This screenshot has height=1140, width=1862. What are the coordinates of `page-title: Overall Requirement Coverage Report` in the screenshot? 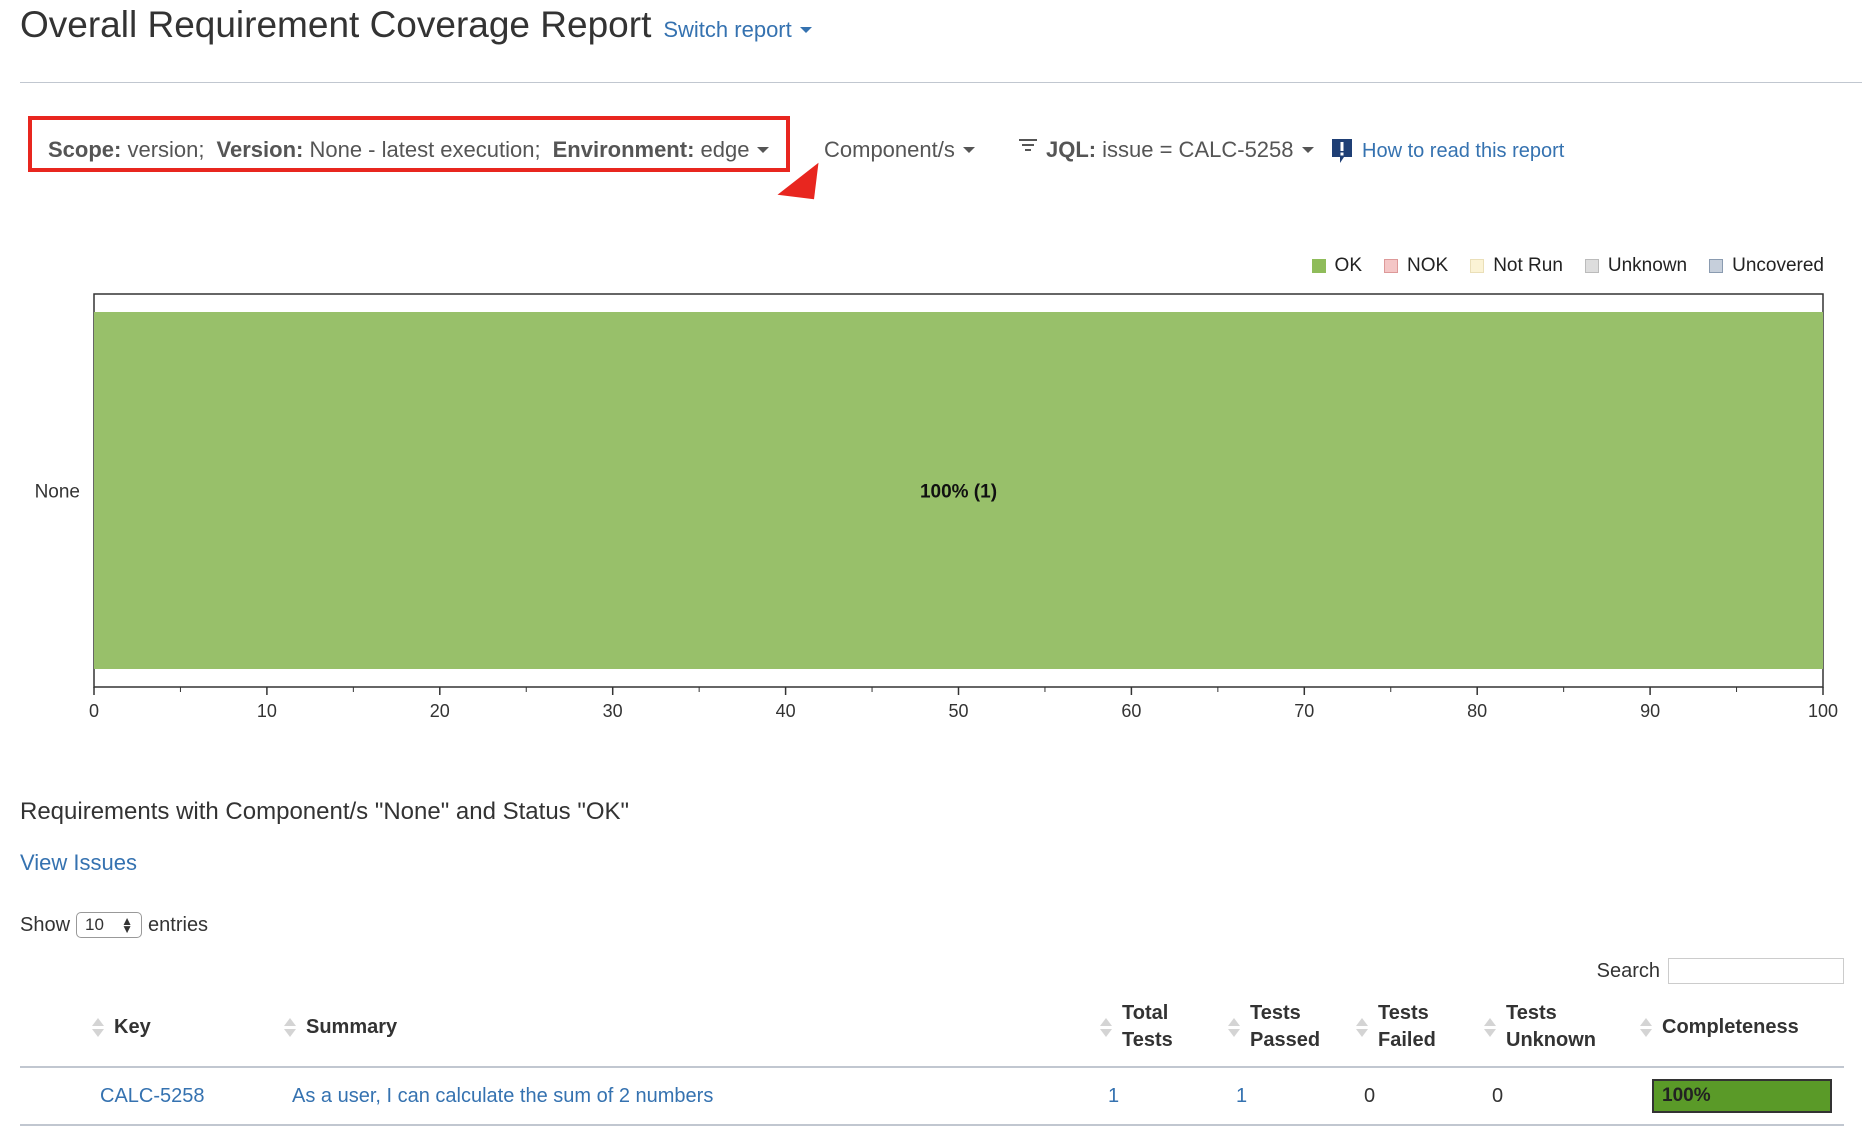 It's located at (336, 24).